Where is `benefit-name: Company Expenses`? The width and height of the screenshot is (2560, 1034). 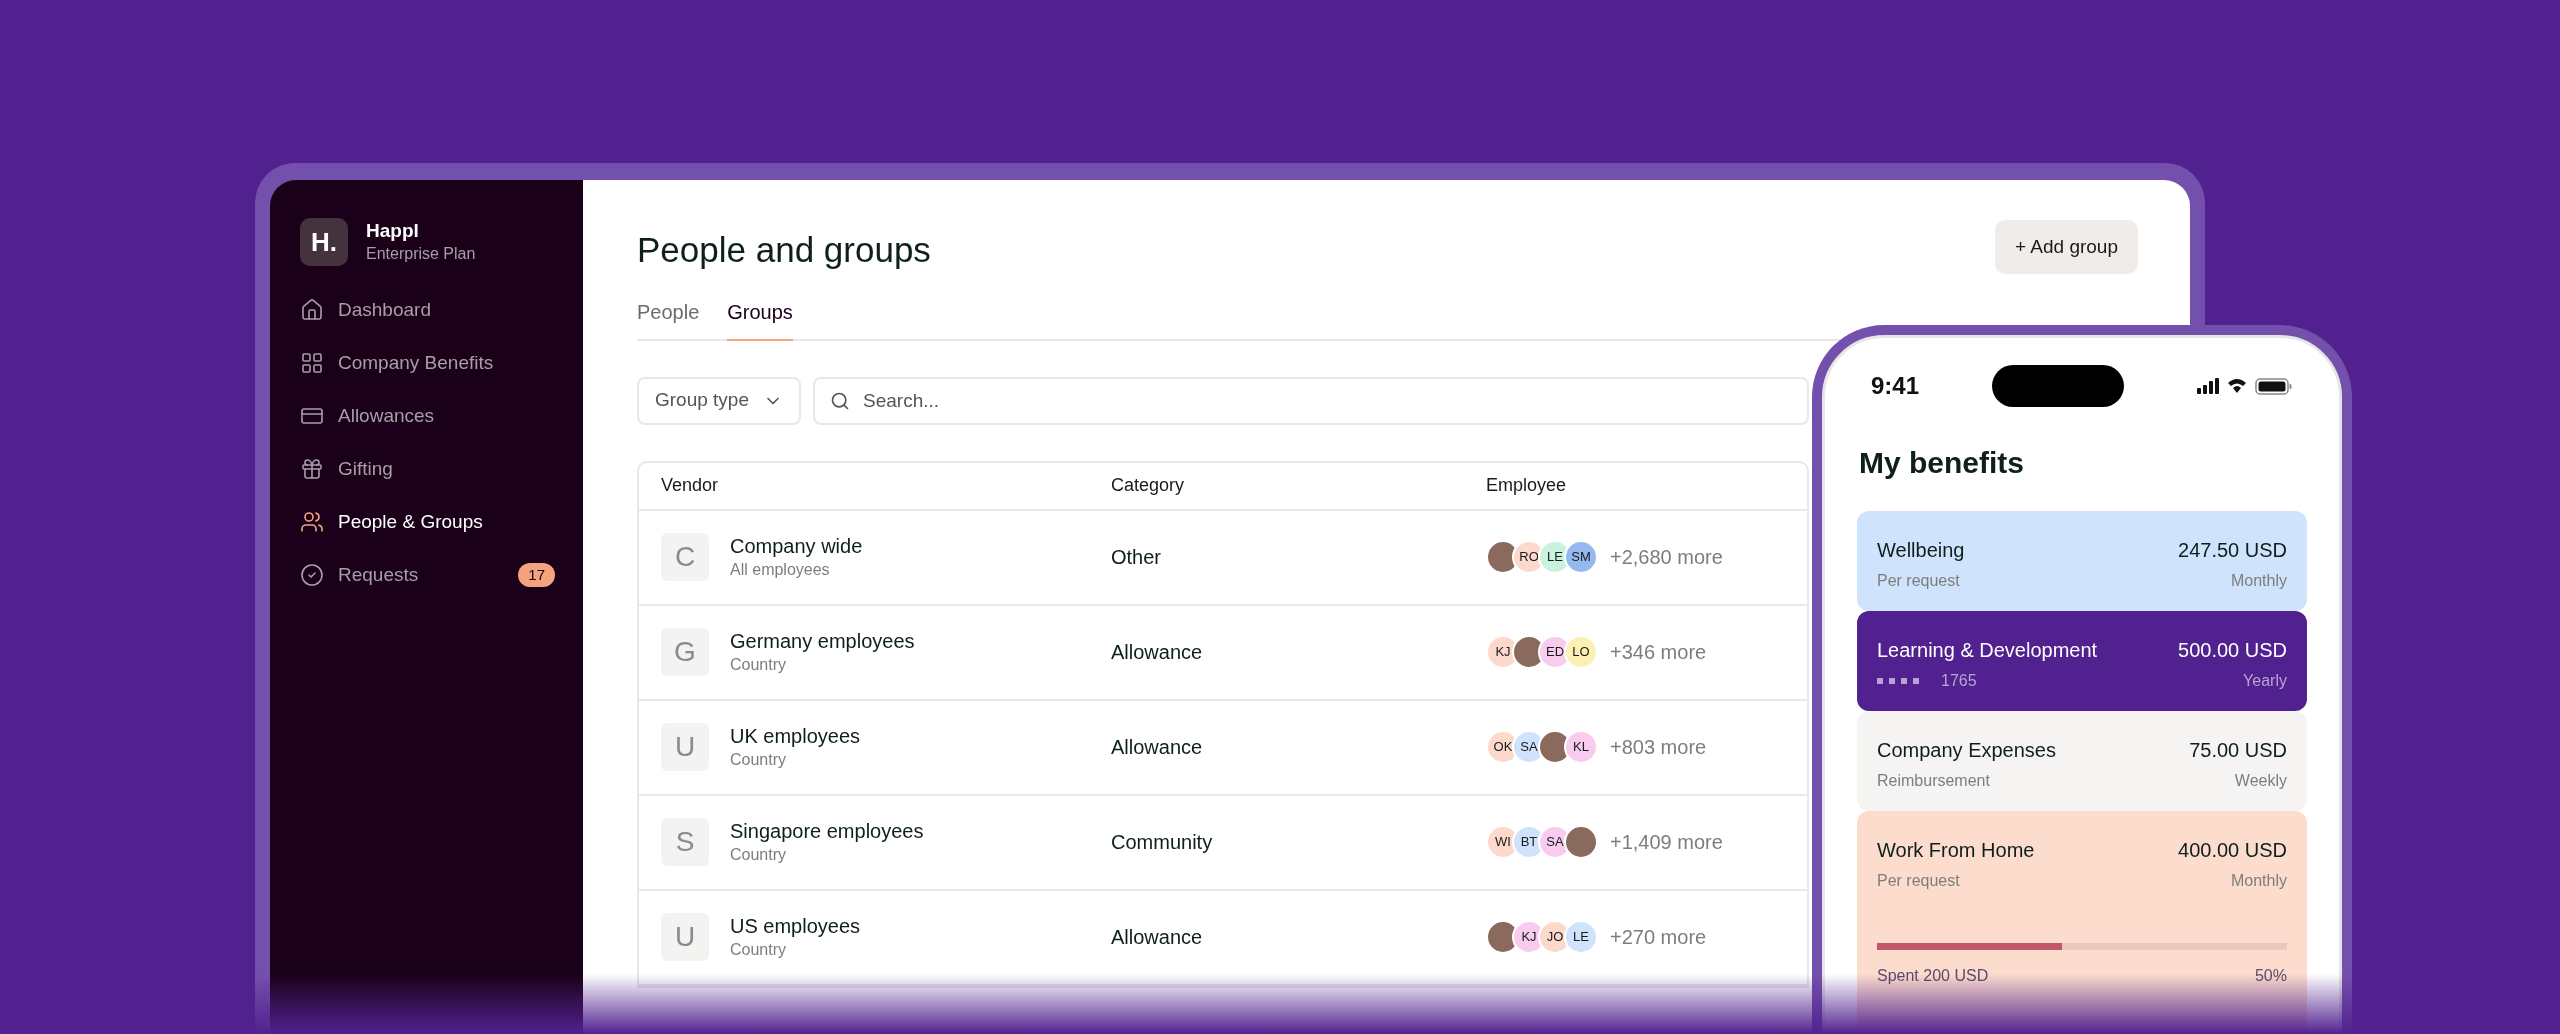
benefit-name: Company Expenses is located at coordinates (1966, 750).